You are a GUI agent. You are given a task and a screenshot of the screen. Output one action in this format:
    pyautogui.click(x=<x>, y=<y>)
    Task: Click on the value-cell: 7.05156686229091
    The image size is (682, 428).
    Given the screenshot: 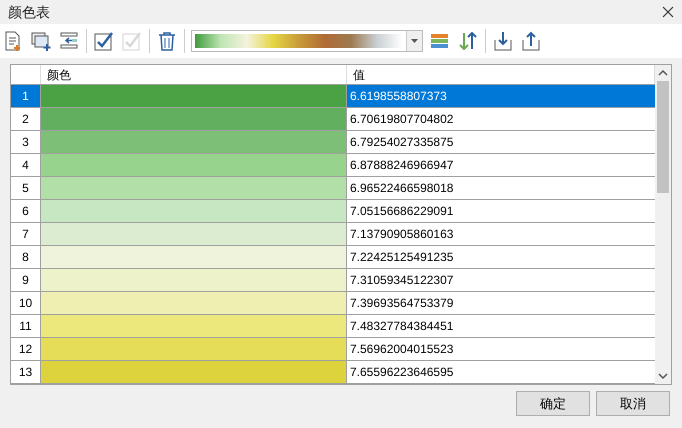 What is the action you would take?
    pyautogui.click(x=501, y=211)
    